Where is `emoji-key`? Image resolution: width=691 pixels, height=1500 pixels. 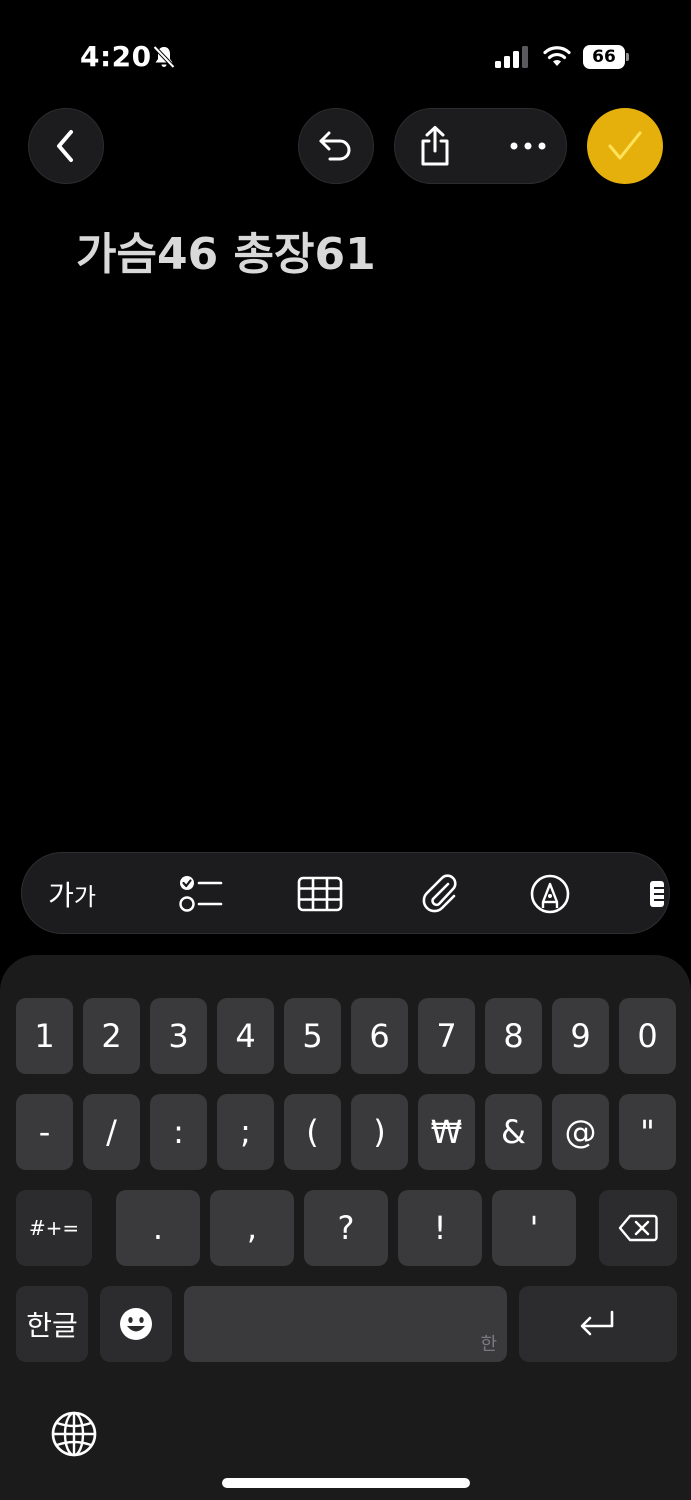 emoji-key is located at coordinates (136, 1324).